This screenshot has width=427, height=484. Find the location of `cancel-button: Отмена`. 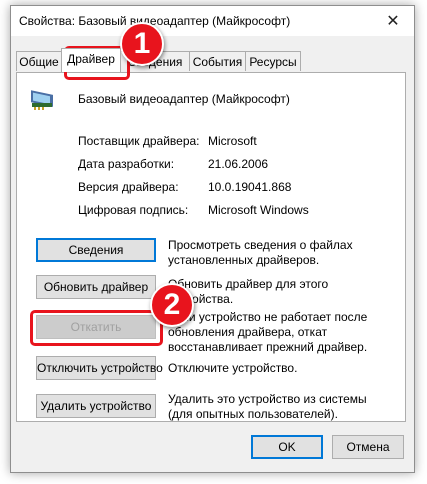

cancel-button: Отмена is located at coordinates (368, 447).